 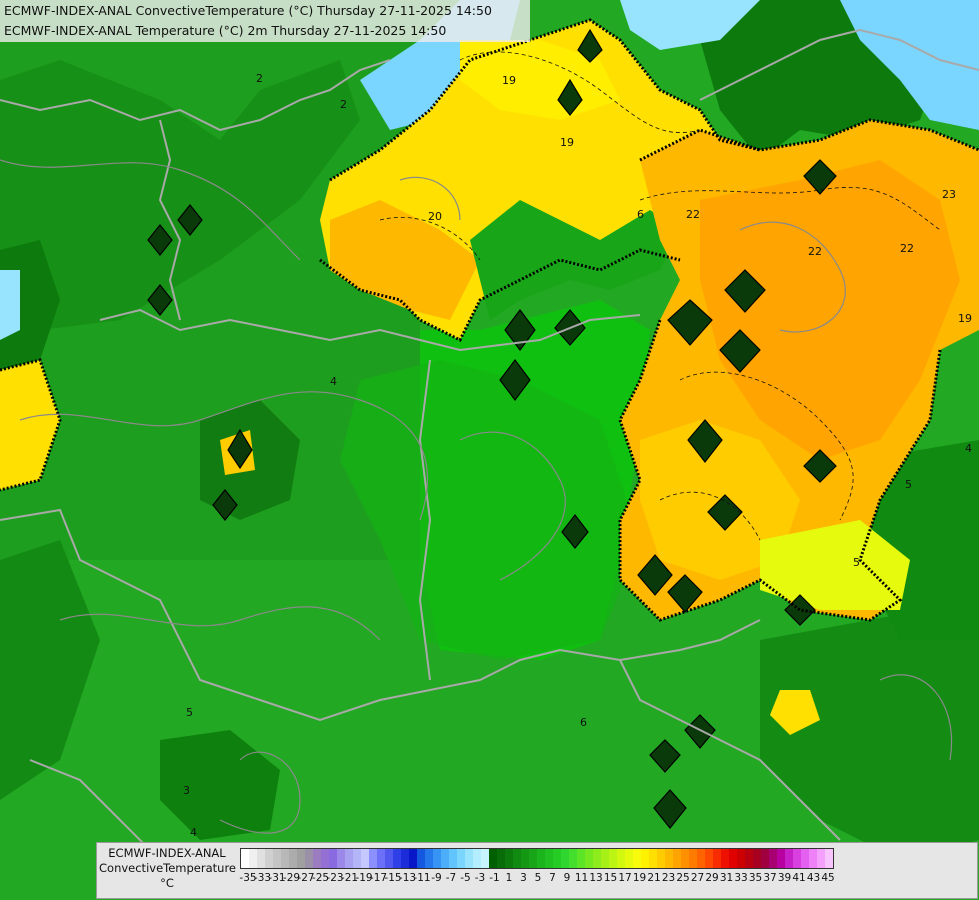 What do you see at coordinates (828, 878) in the screenshot?
I see `legend-tick-label: 45` at bounding box center [828, 878].